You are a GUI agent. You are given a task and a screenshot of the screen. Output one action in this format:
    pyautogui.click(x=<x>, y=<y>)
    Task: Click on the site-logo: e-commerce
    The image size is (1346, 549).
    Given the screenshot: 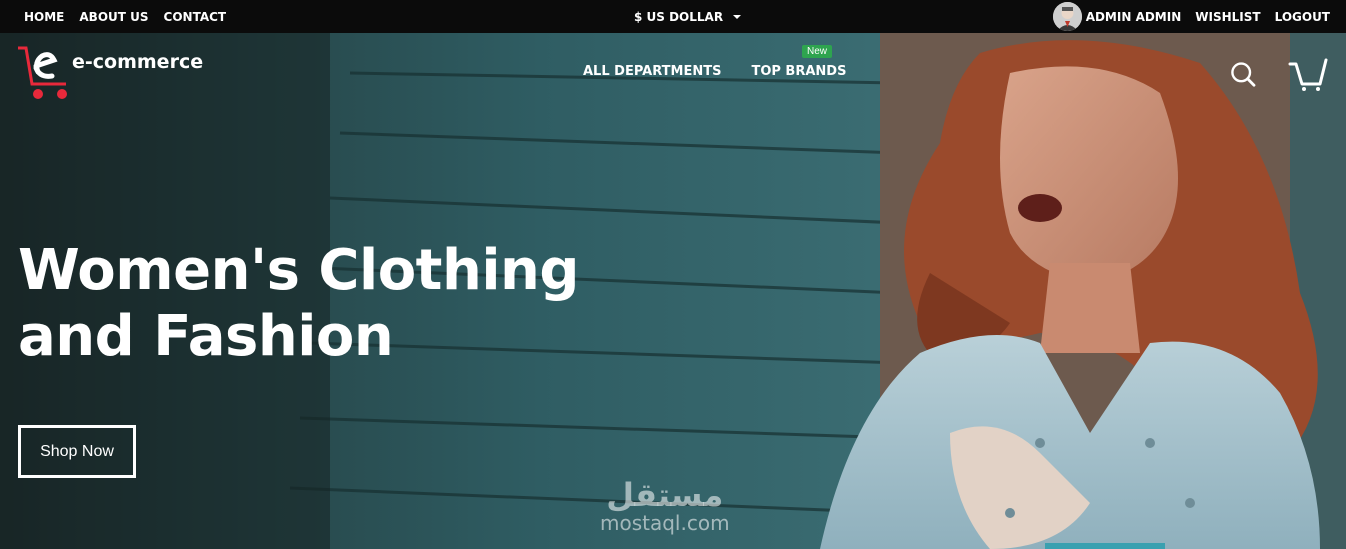 What is the action you would take?
    pyautogui.click(x=109, y=73)
    